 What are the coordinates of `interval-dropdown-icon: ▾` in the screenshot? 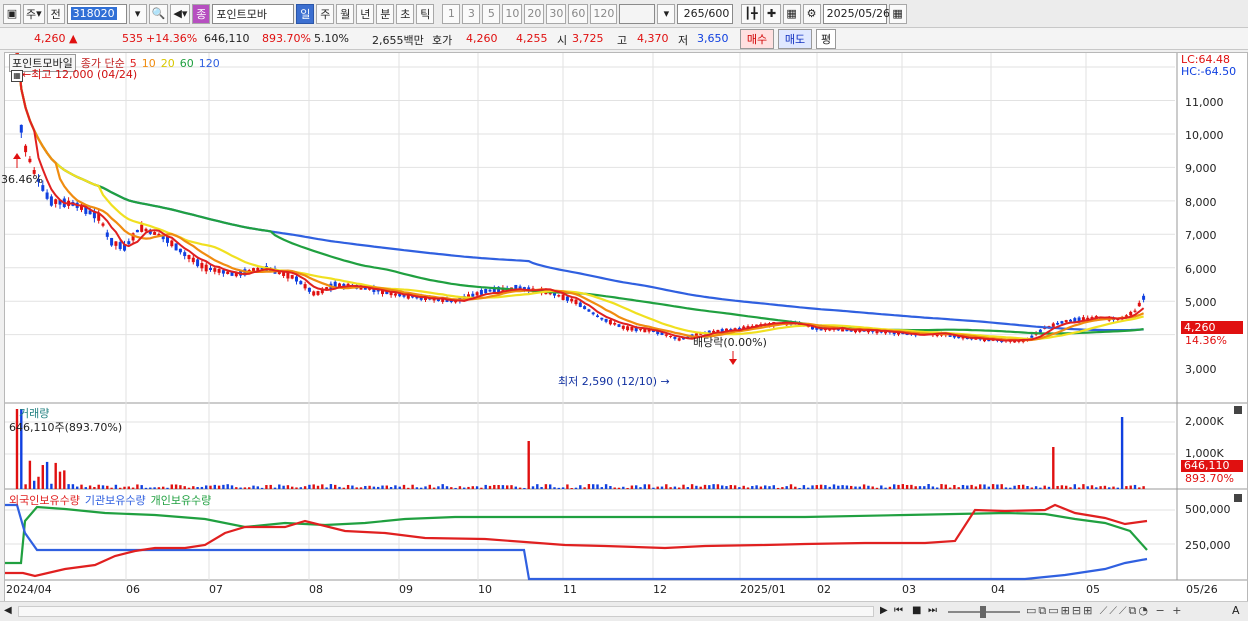 It's located at (666, 13).